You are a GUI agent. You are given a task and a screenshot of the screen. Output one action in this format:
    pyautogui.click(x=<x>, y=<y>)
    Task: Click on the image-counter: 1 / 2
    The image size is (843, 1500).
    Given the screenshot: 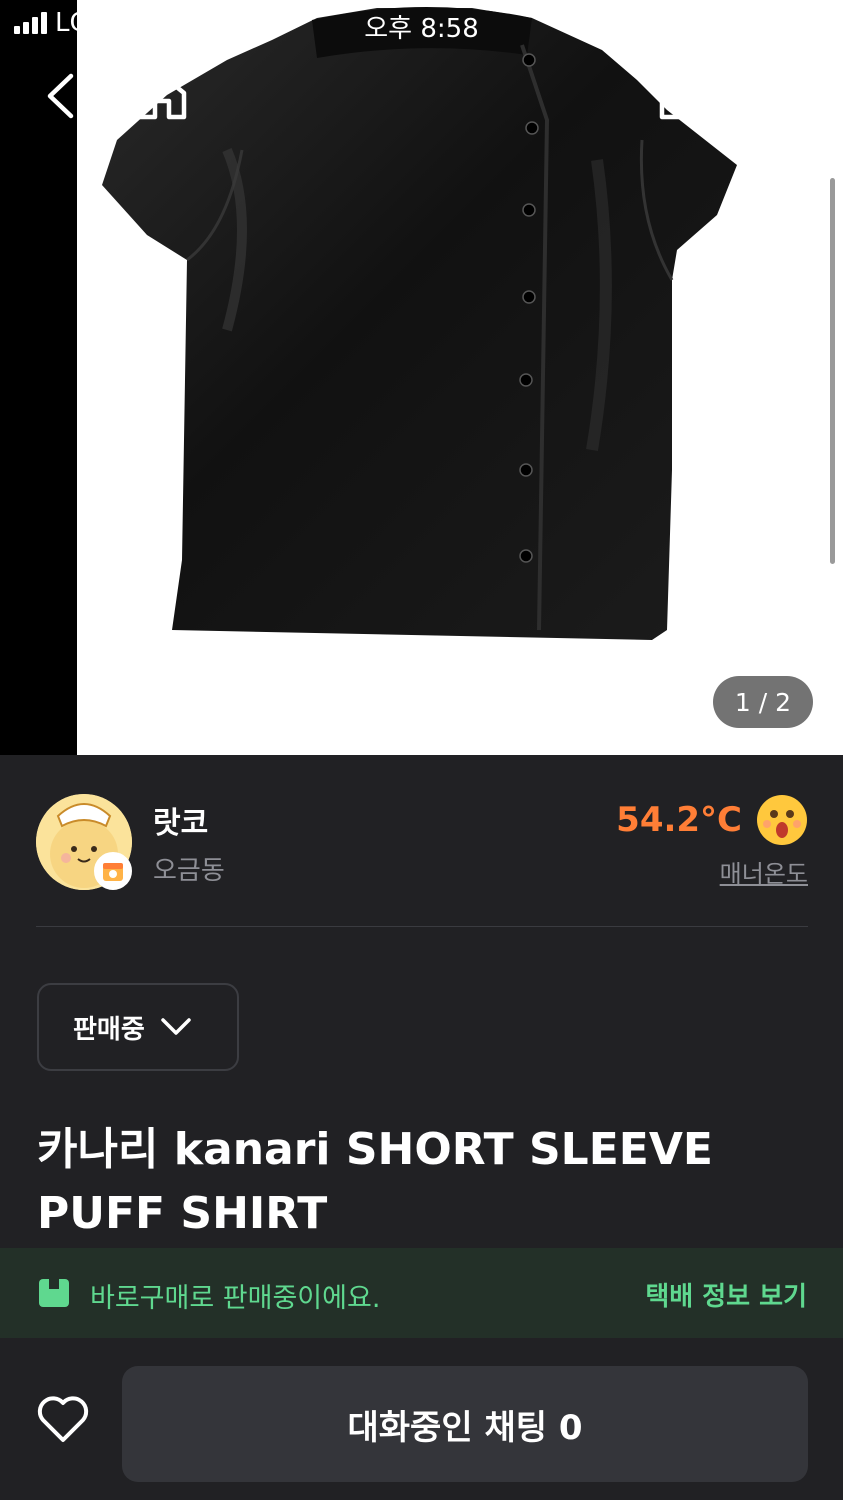 What is the action you would take?
    pyautogui.click(x=763, y=702)
    